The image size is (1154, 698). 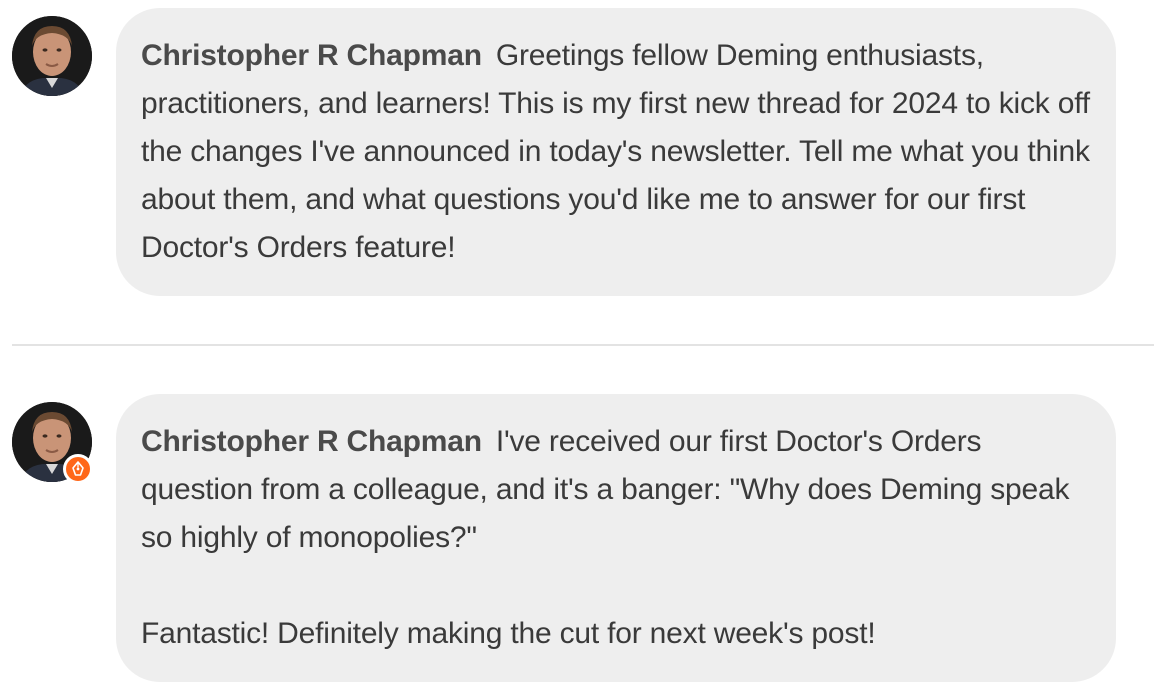 I want to click on pen-nib-icon, so click(x=78, y=468).